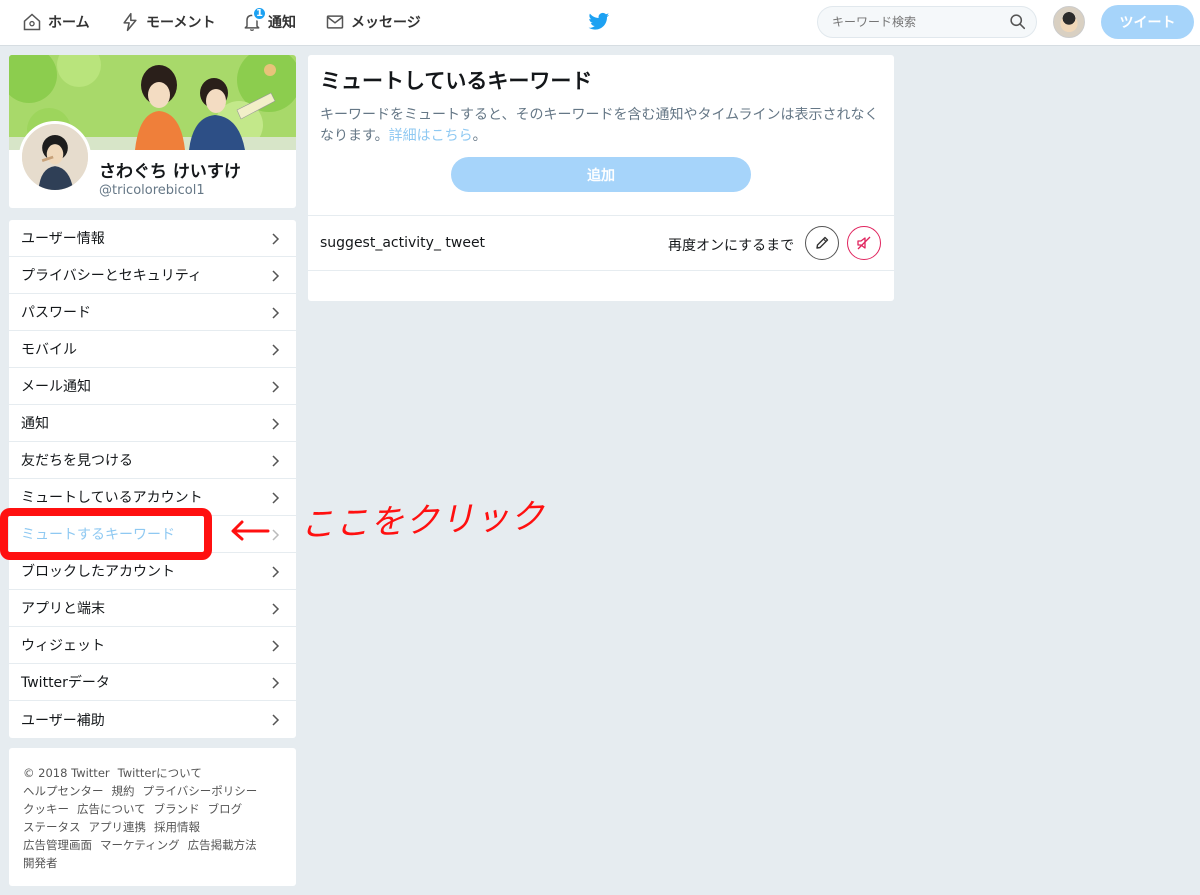  What do you see at coordinates (152, 809) in the screenshot?
I see `footer-row: クッキー 広告について ブランド ブログ` at bounding box center [152, 809].